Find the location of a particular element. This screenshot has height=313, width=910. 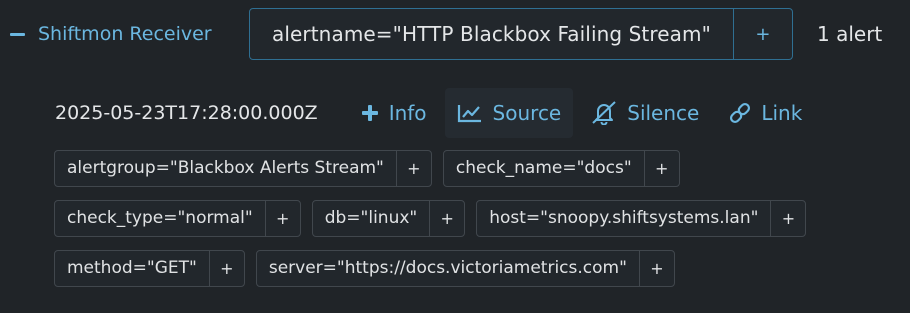

source-button: Source is located at coordinates (509, 113).